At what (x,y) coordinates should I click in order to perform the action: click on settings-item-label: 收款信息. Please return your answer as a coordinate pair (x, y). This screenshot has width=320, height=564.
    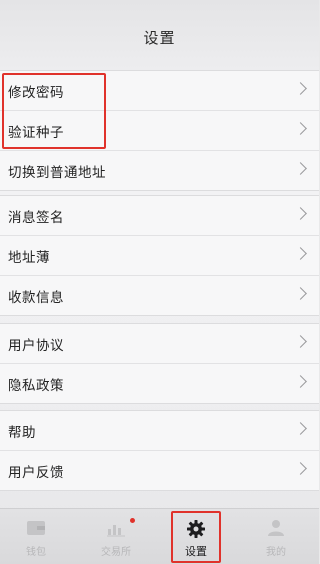
    Looking at the image, I should click on (36, 298).